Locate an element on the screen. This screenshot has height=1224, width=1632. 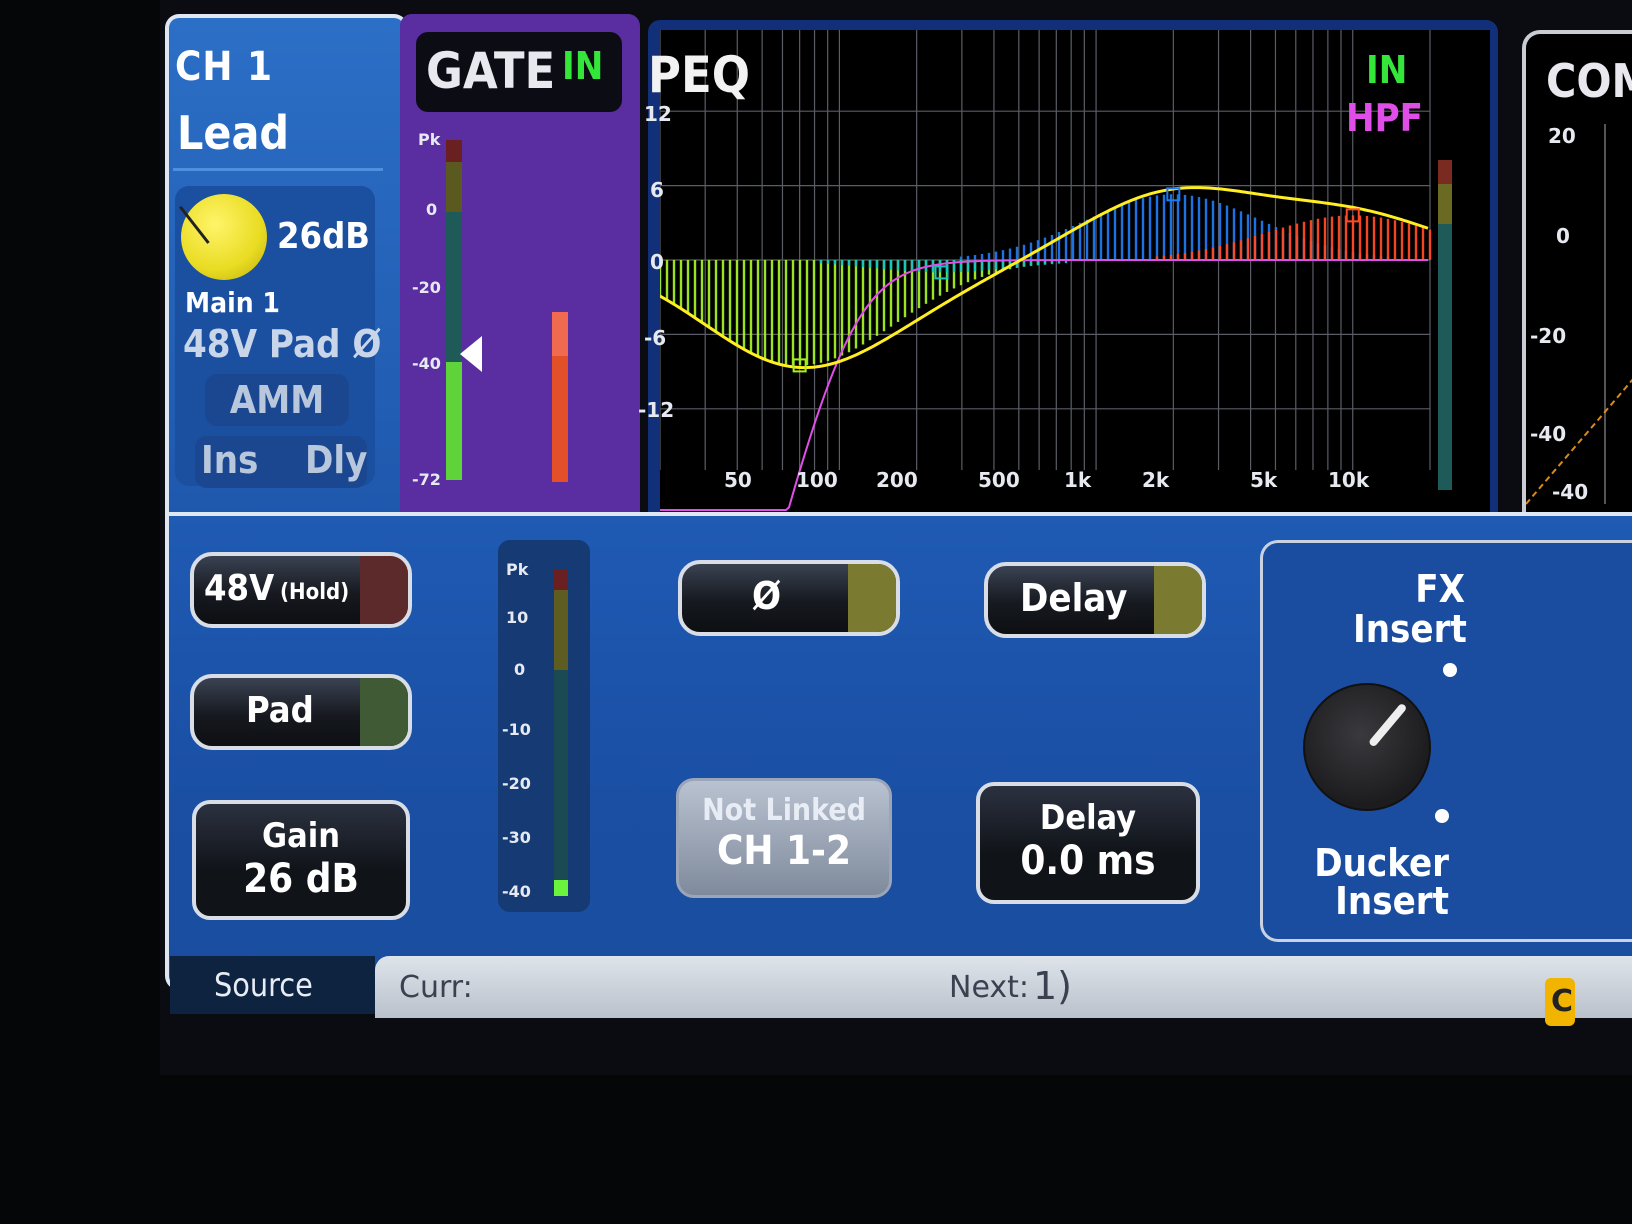
peq-x-500: 500 is located at coordinates (999, 480).